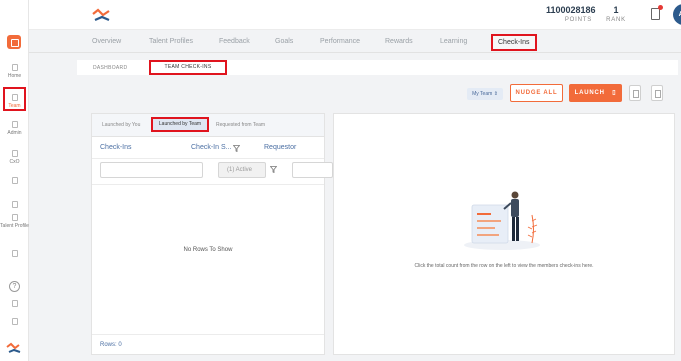  I want to click on sidebar-item-cxo: CxO, so click(14, 157).